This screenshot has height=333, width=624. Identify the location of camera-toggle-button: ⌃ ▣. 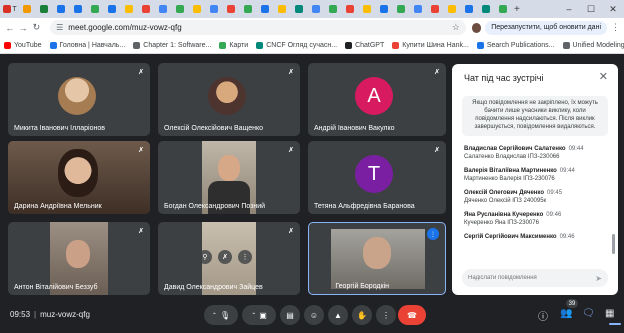
(259, 315).